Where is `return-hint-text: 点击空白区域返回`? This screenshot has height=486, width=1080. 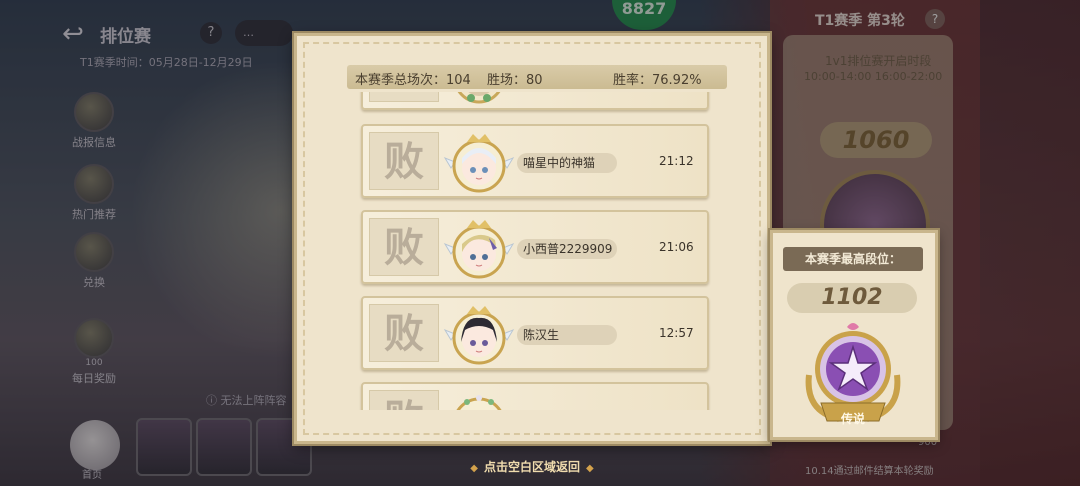
return-hint-text: 点击空白区域返回 is located at coordinates (531, 467).